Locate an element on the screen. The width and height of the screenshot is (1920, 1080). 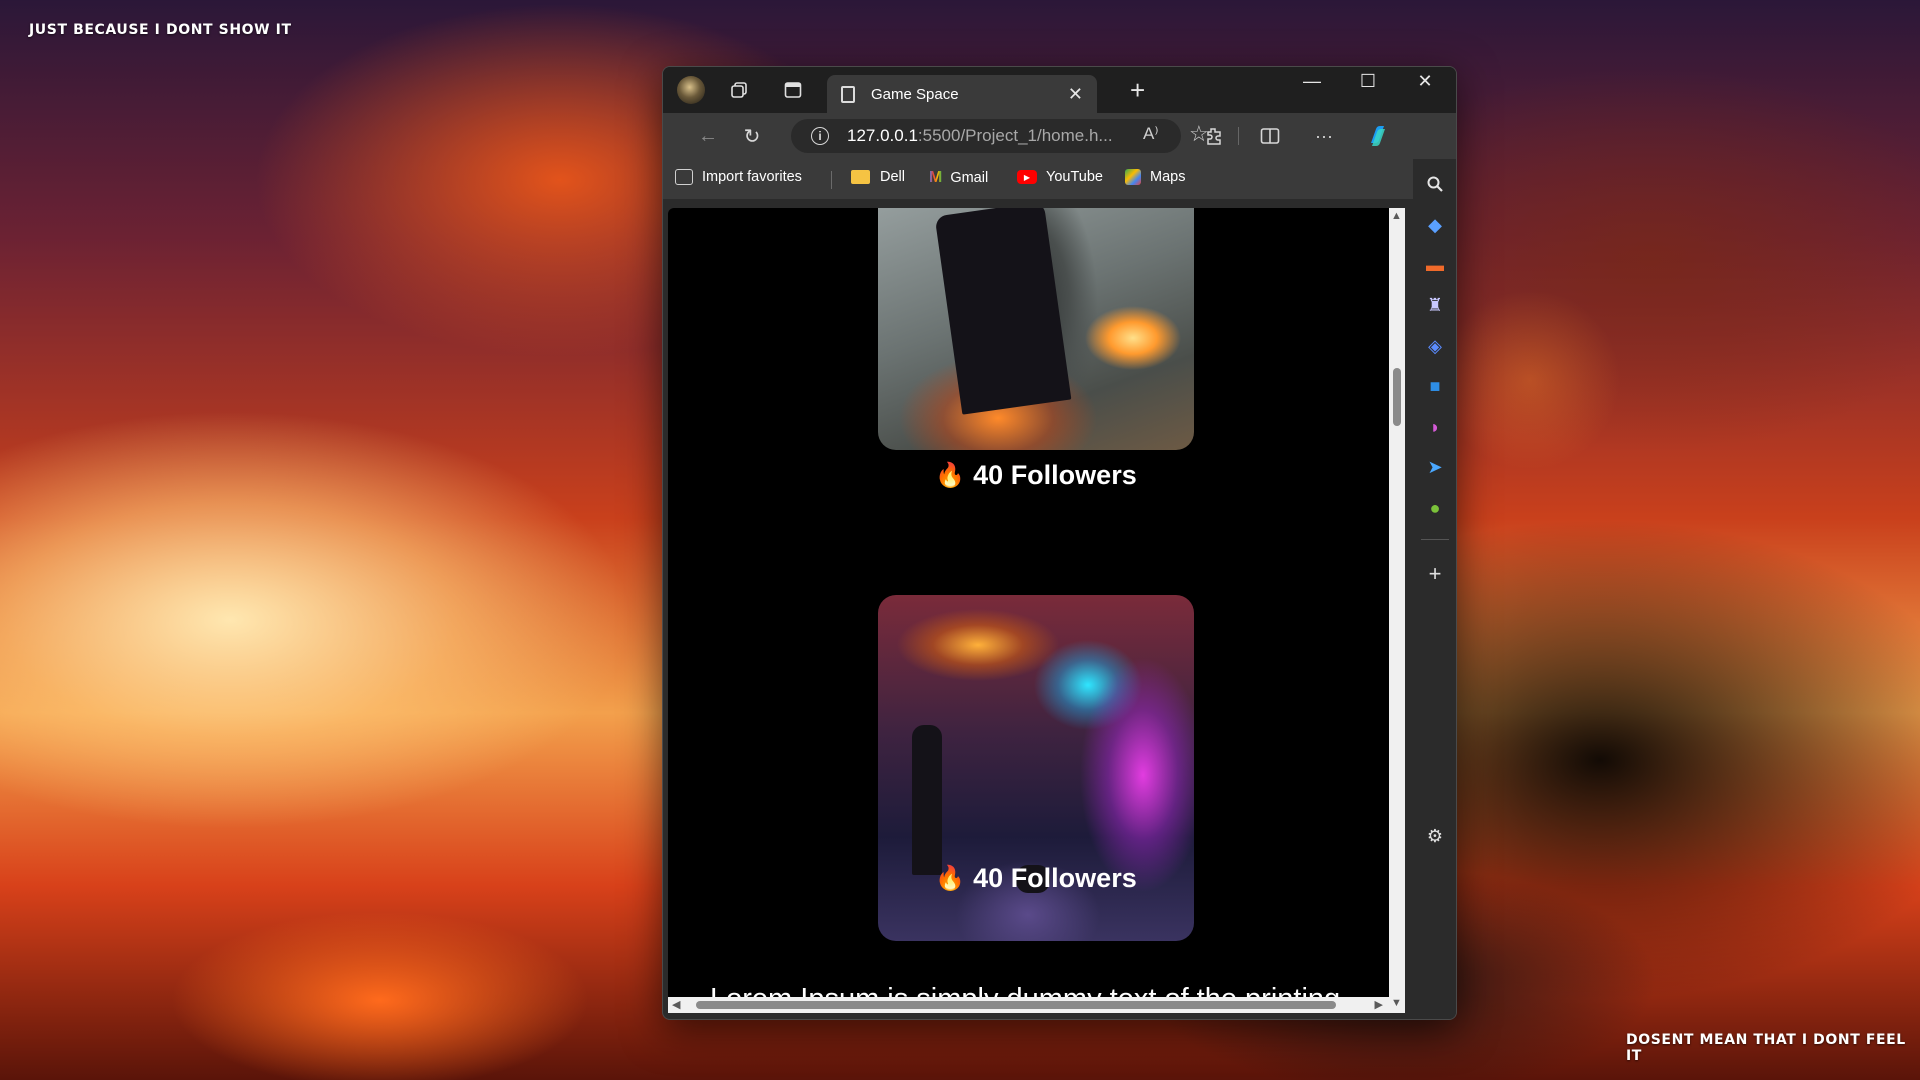
avatar-image is located at coordinates (691, 90).